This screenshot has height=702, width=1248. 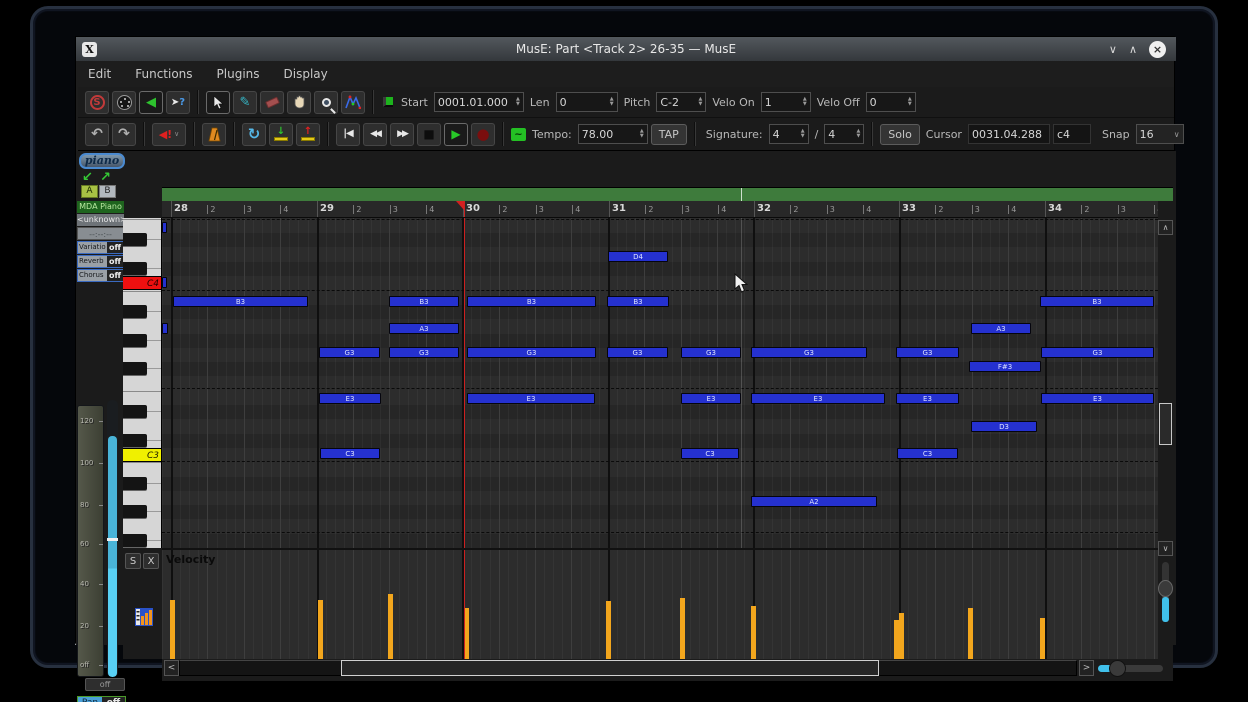 I want to click on track-name-tab: piano, so click(x=102, y=161).